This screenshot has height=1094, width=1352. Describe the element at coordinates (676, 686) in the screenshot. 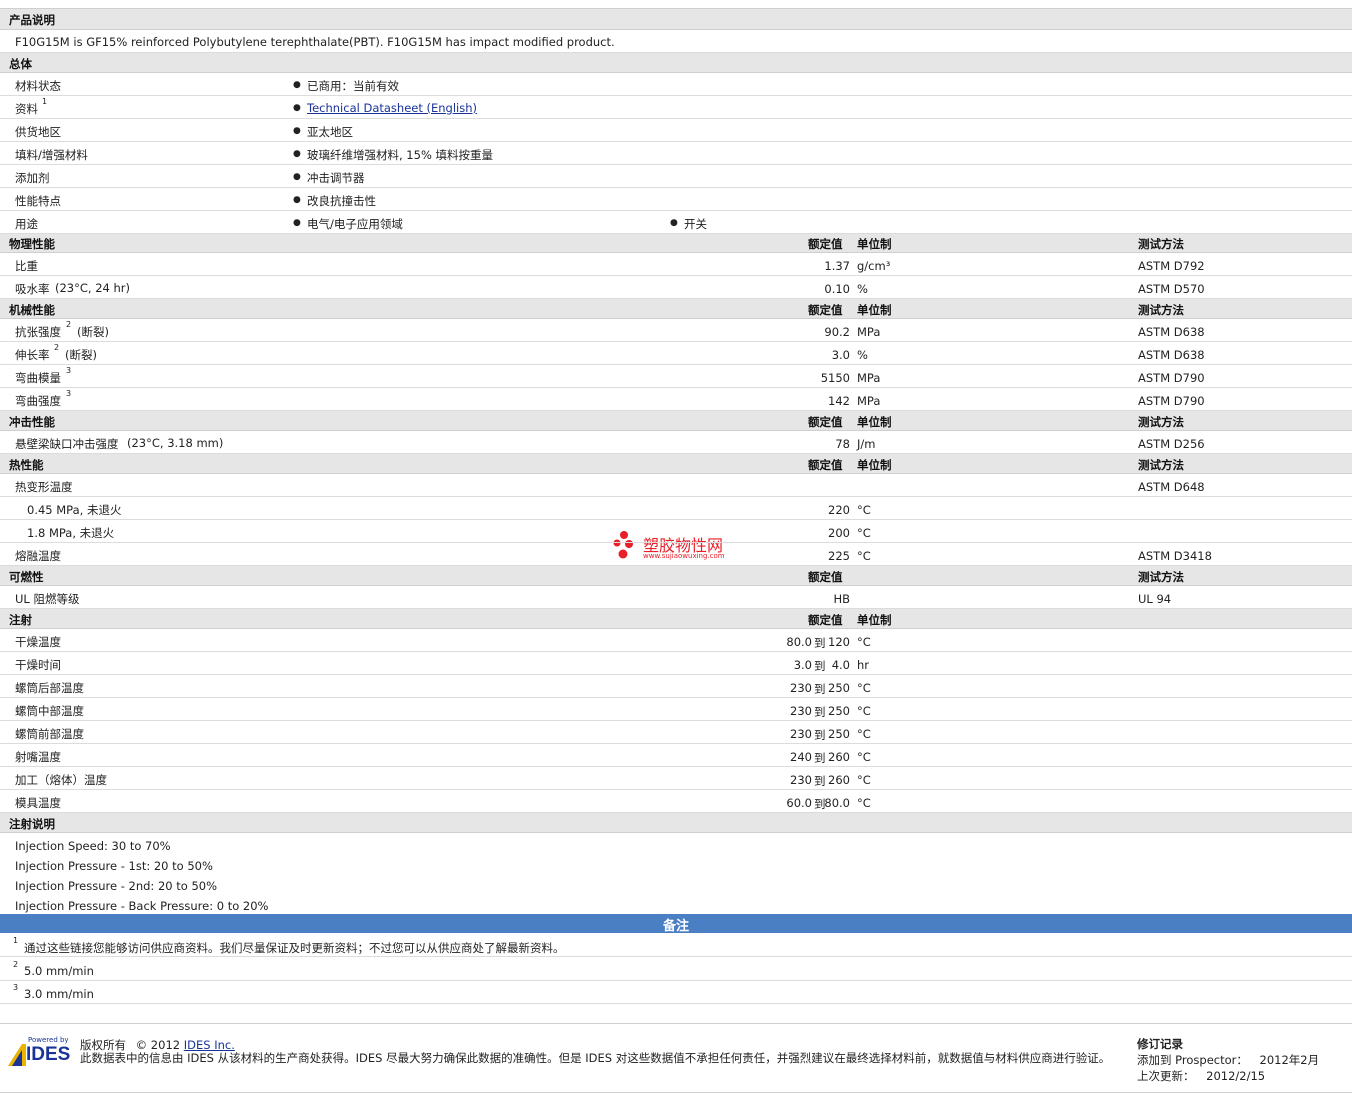

I see `injection-row: 螺筒后部温度 230 到 250 °C` at that location.